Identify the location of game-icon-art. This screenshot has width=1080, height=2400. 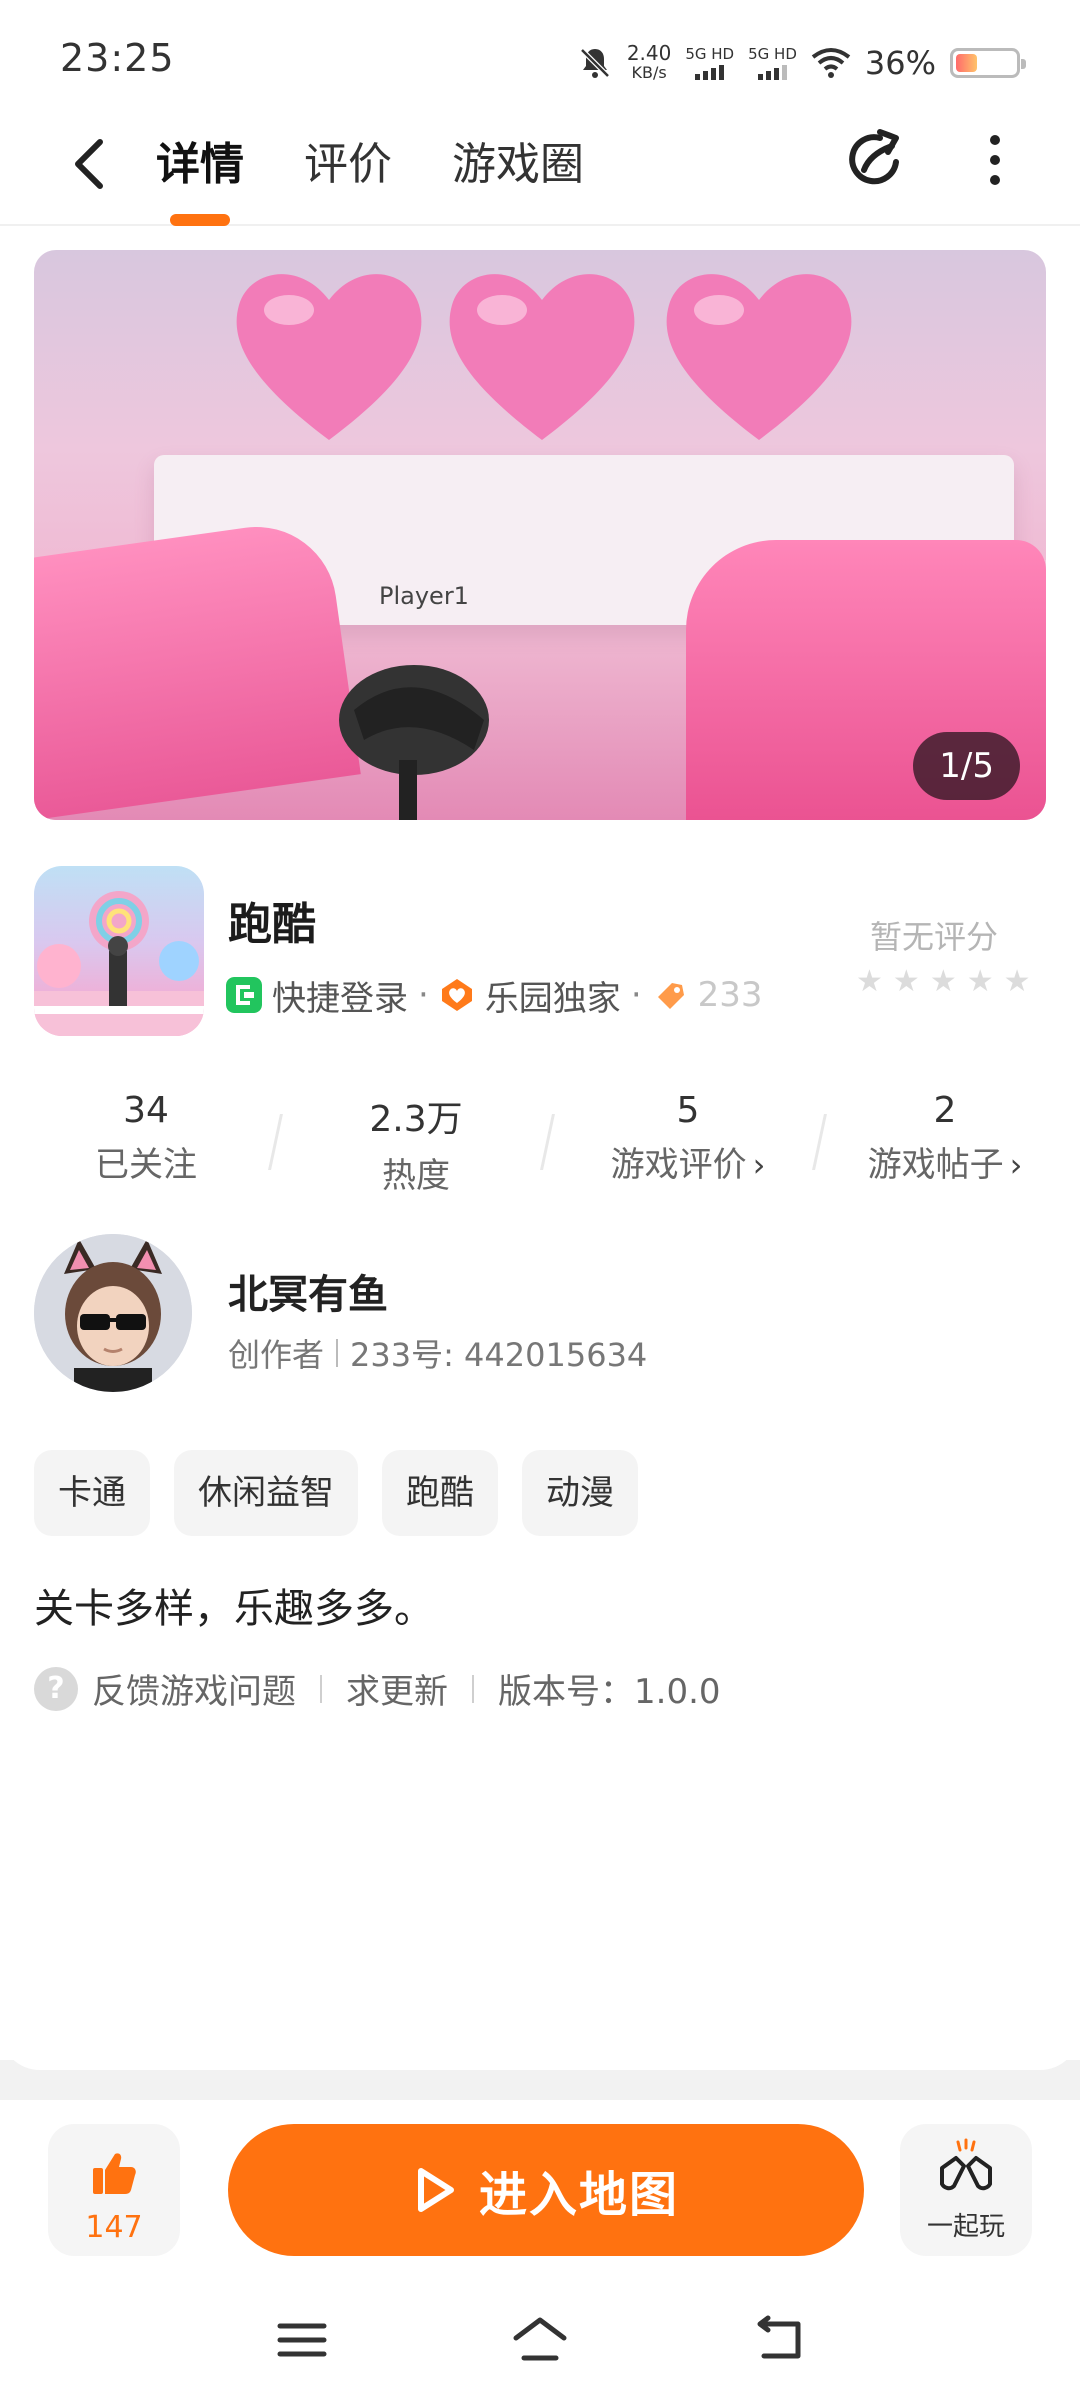
(119, 963).